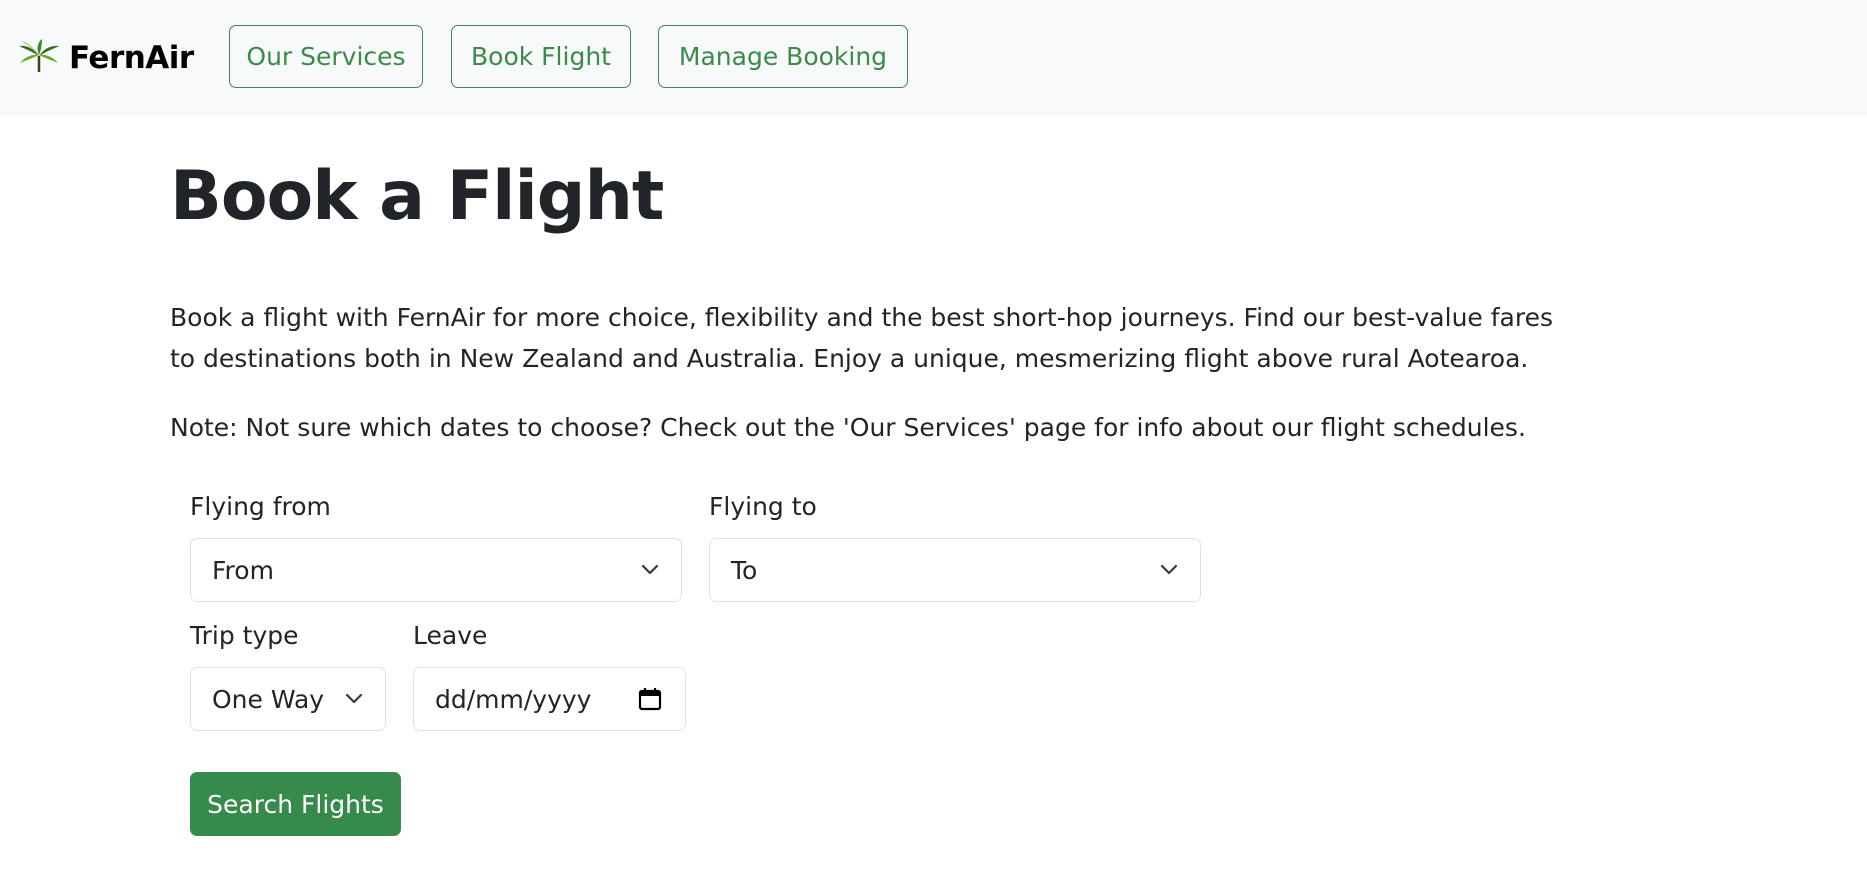  Describe the element at coordinates (436, 570) in the screenshot. I see `flying-from-select: From` at that location.